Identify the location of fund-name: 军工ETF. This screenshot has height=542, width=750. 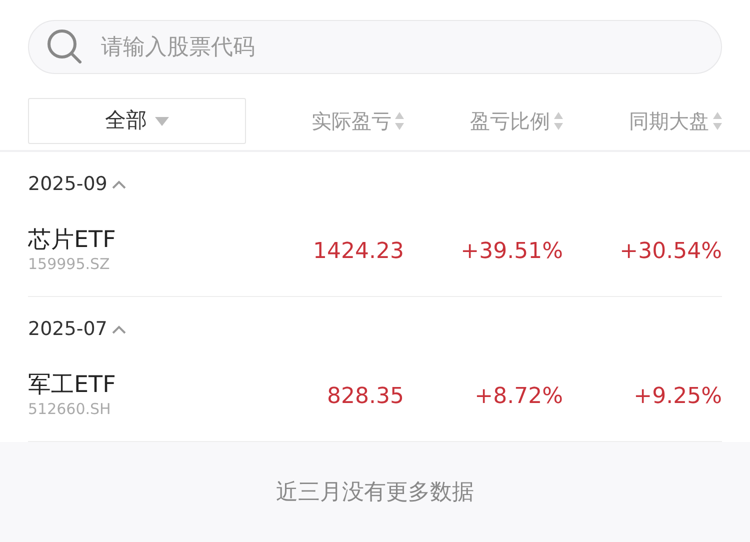
(72, 386).